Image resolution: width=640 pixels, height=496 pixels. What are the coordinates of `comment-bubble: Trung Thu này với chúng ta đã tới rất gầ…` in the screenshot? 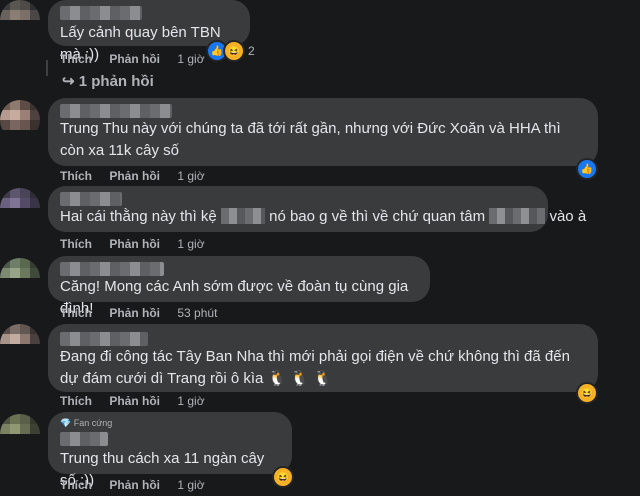 It's located at (323, 132).